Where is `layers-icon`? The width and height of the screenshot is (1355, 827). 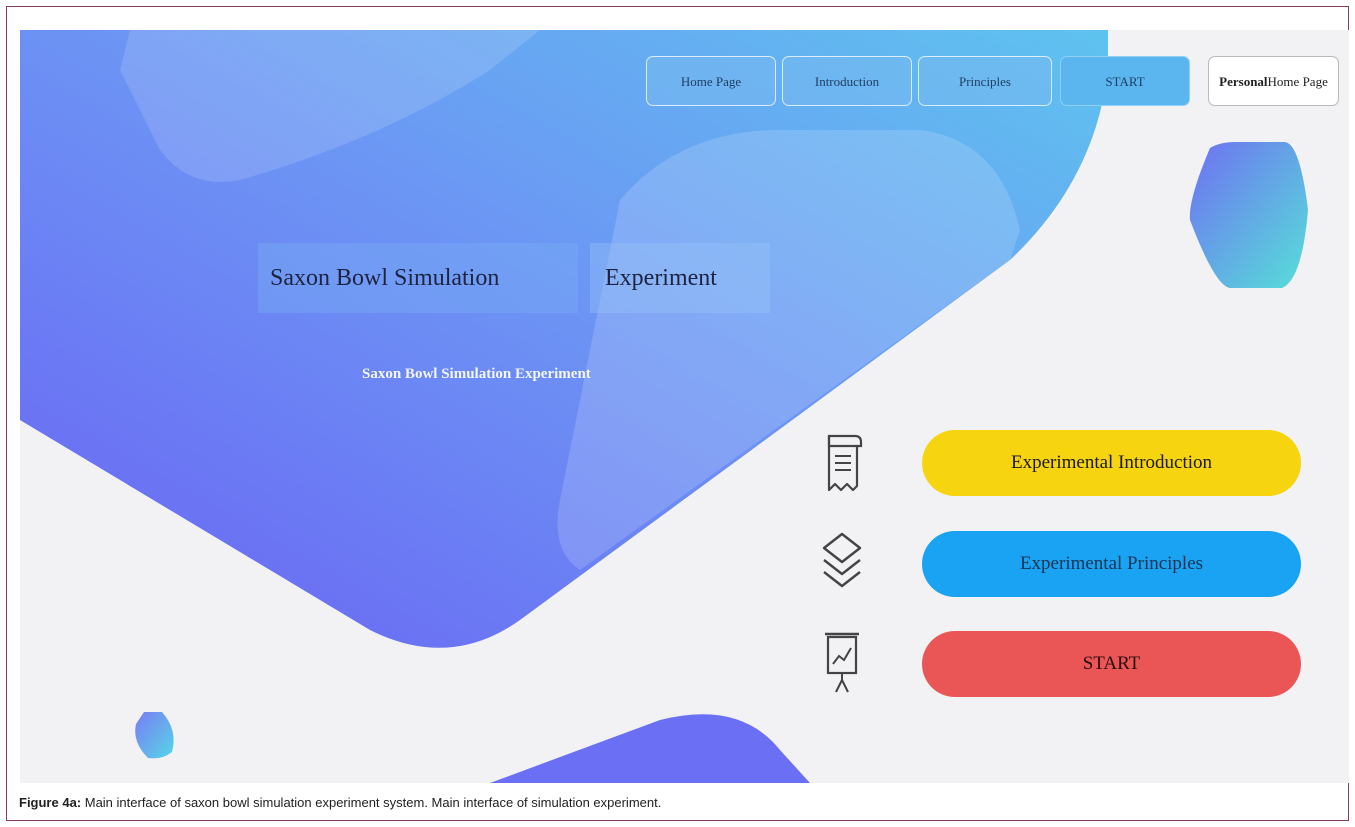
layers-icon is located at coordinates (842, 560).